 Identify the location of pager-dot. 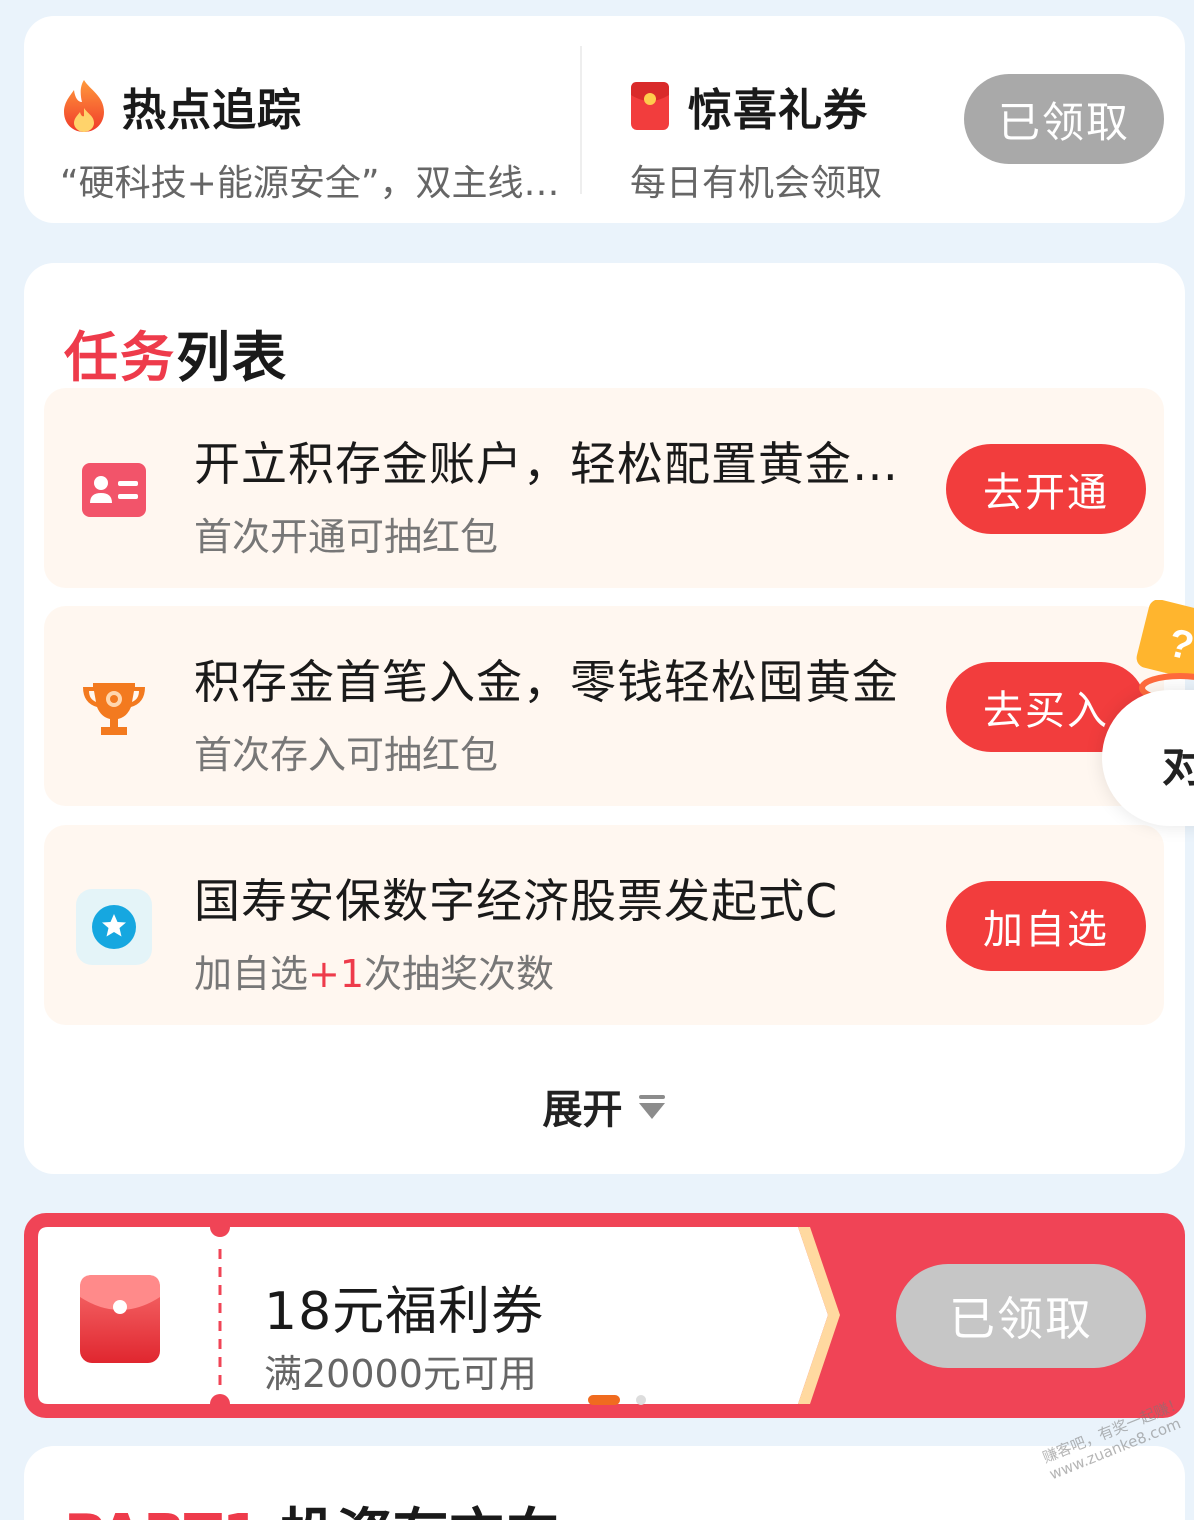
(641, 1400).